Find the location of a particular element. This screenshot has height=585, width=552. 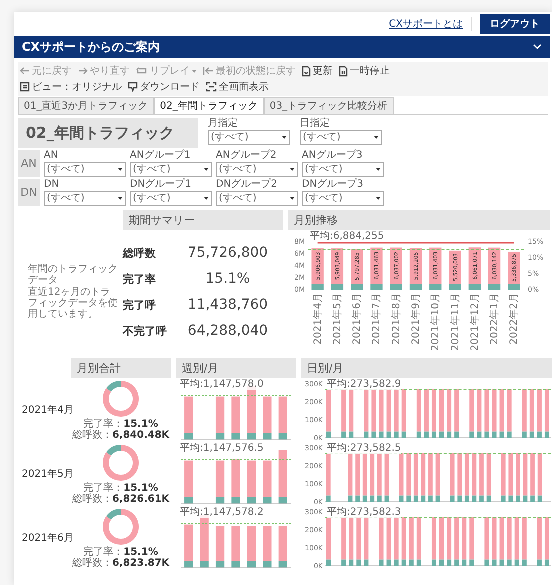

view-icon is located at coordinates (25, 87).